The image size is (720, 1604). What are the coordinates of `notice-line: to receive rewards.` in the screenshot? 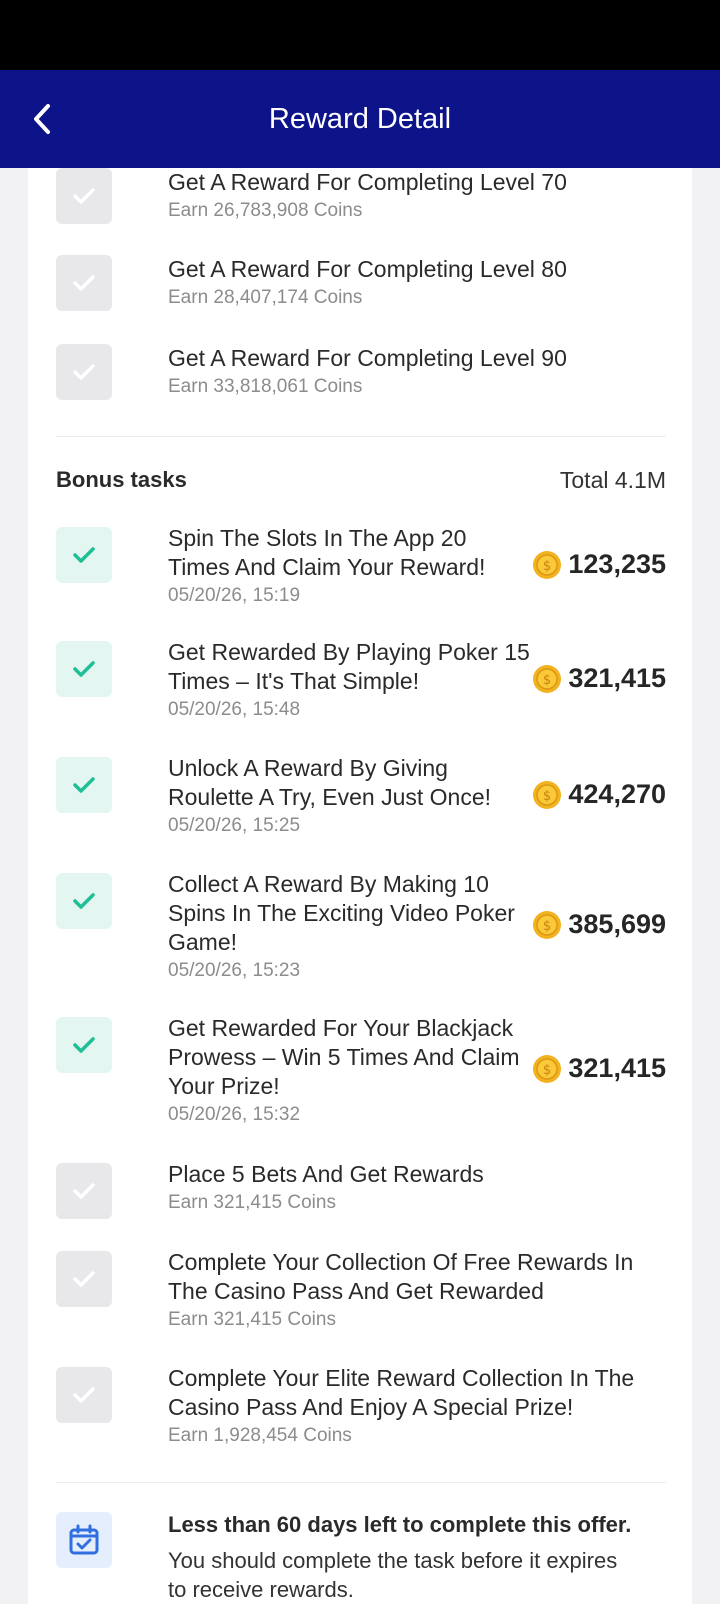 It's located at (261, 1589).